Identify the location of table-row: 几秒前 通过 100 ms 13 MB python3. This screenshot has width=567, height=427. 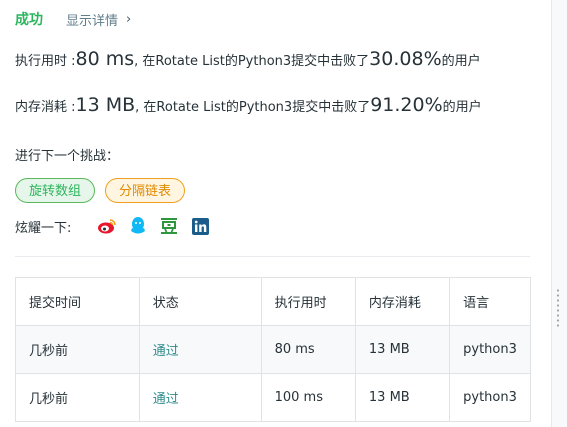
(273, 397).